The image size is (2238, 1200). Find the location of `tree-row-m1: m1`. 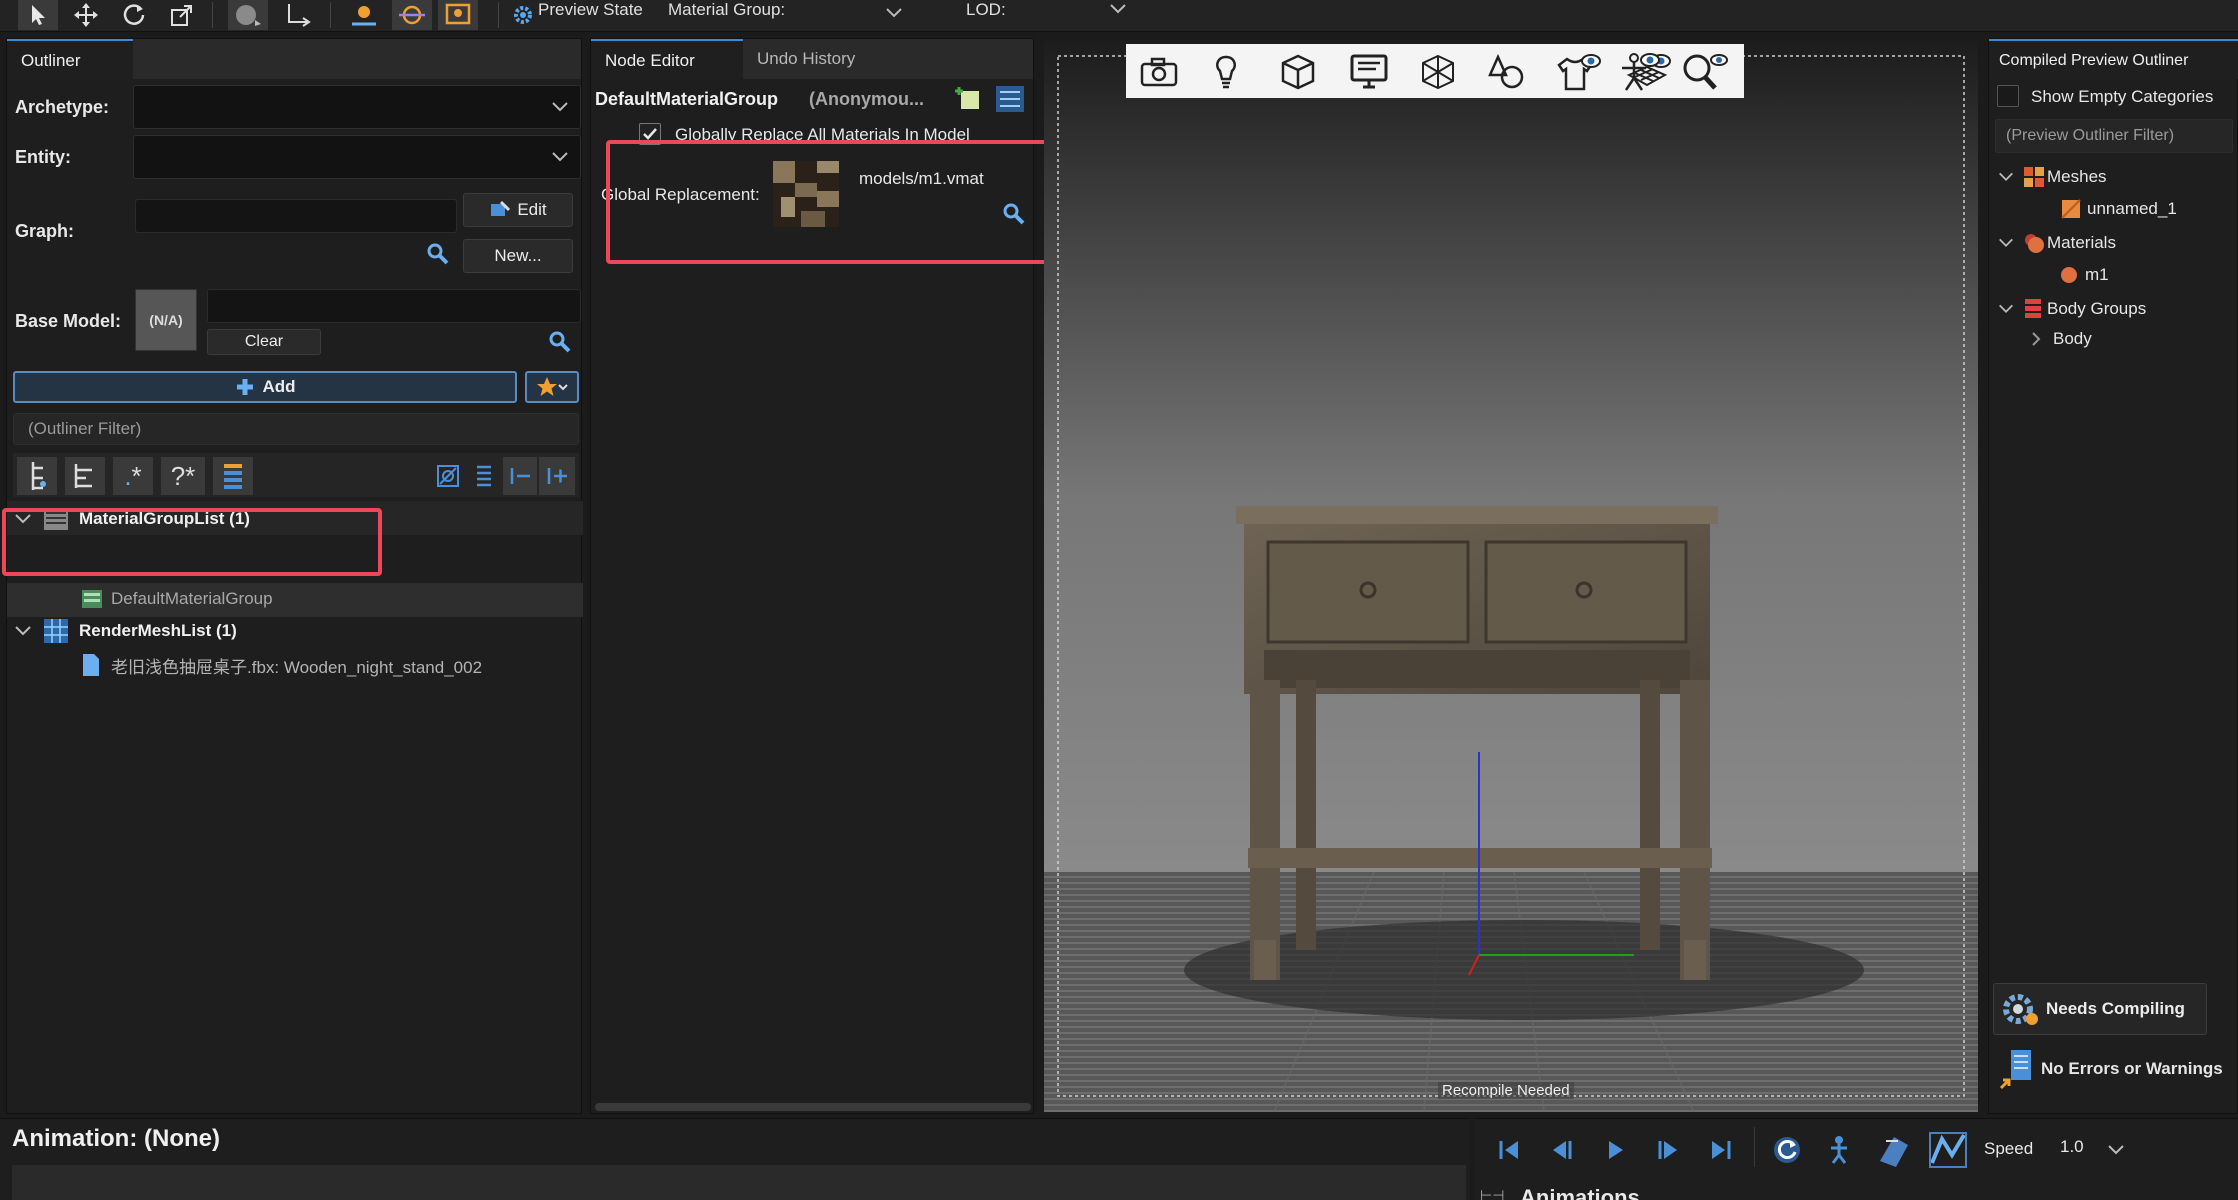

tree-row-m1: m1 is located at coordinates (2084, 275).